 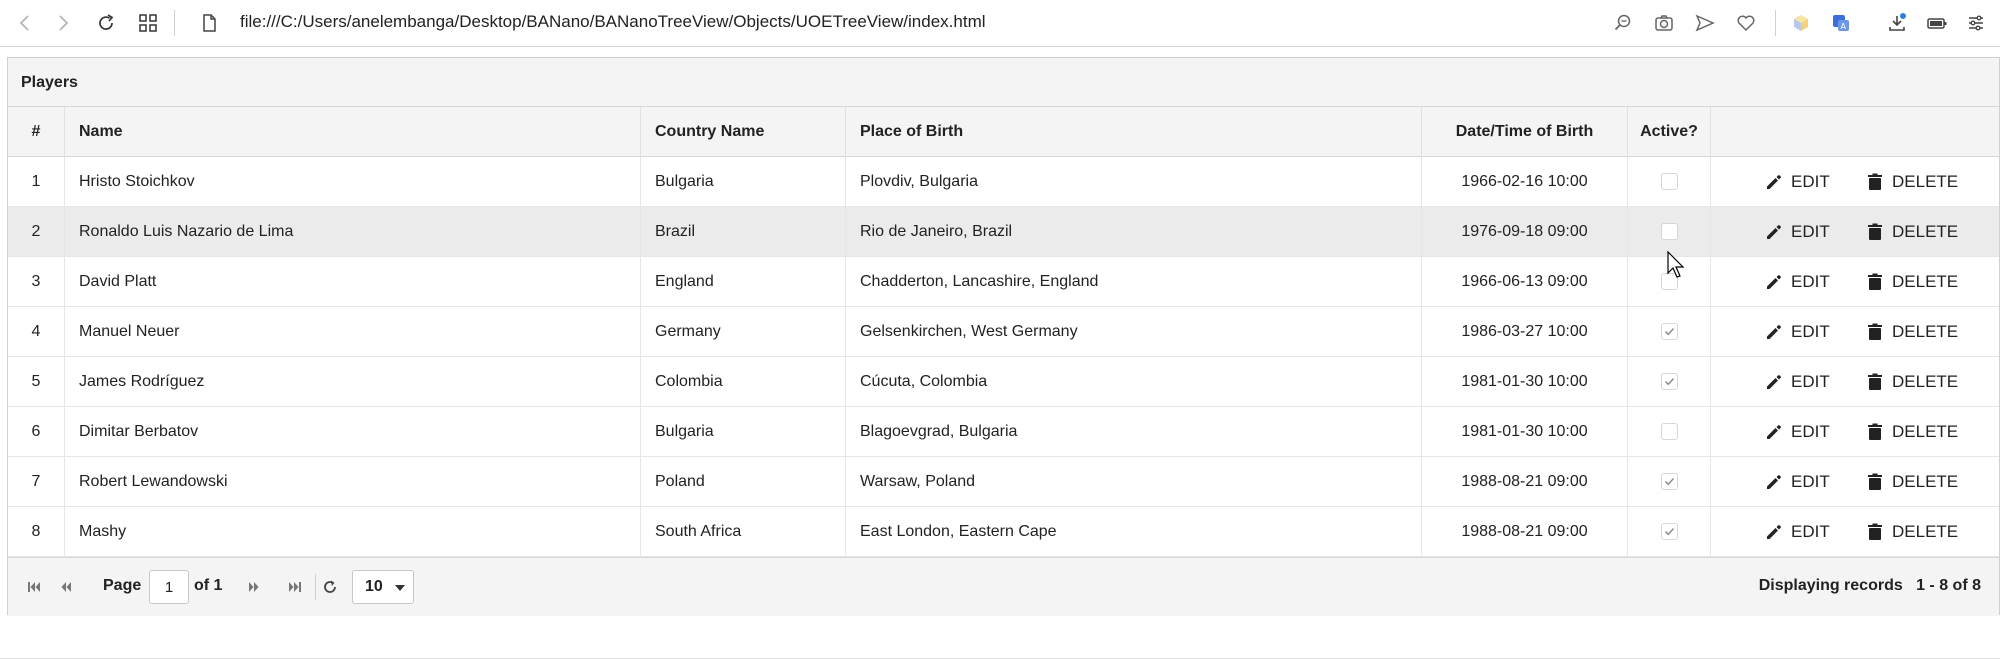 What do you see at coordinates (743, 132) in the screenshot?
I see `column-header-country: Country Name` at bounding box center [743, 132].